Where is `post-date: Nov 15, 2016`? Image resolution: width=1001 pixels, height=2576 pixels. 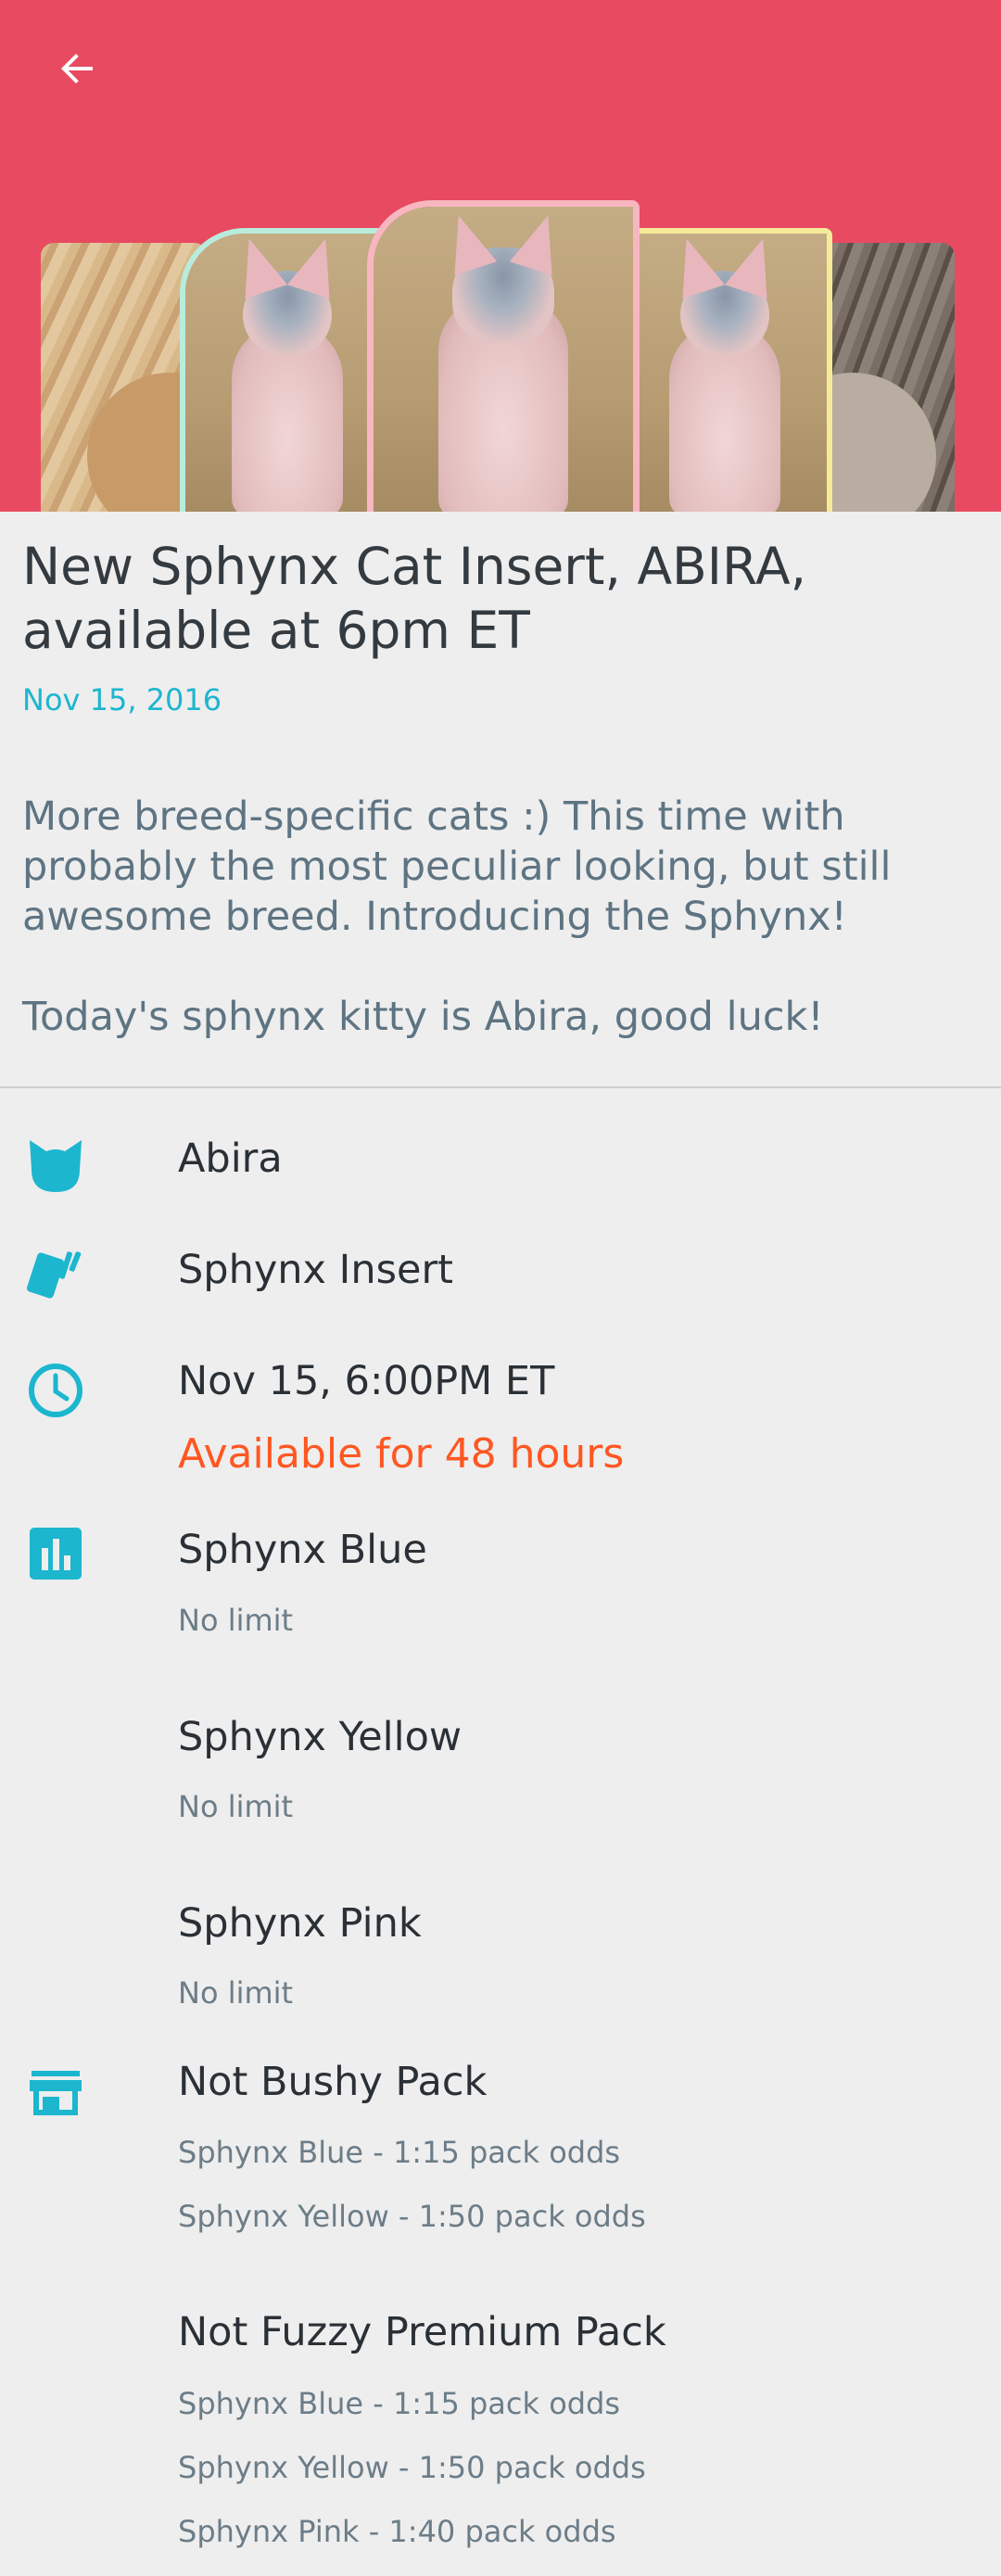 post-date: Nov 15, 2016 is located at coordinates (122, 699).